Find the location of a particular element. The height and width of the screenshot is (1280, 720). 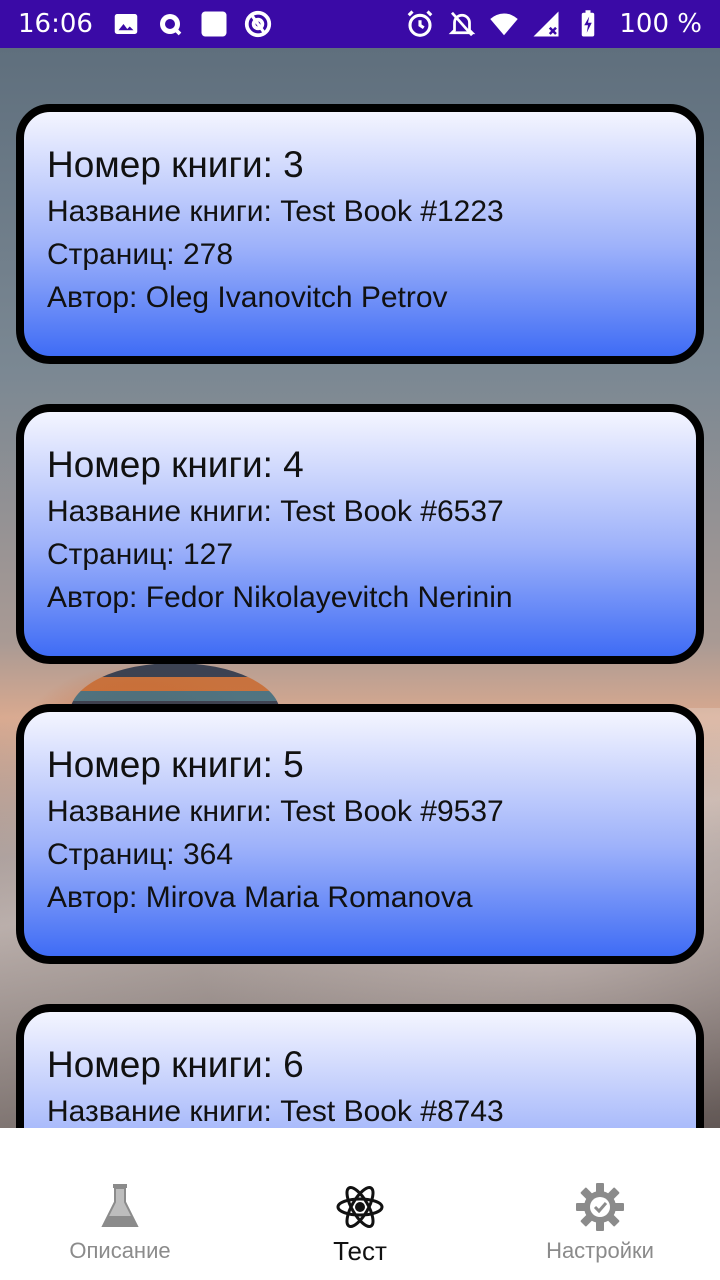

notifications-off-icon is located at coordinates (462, 24).